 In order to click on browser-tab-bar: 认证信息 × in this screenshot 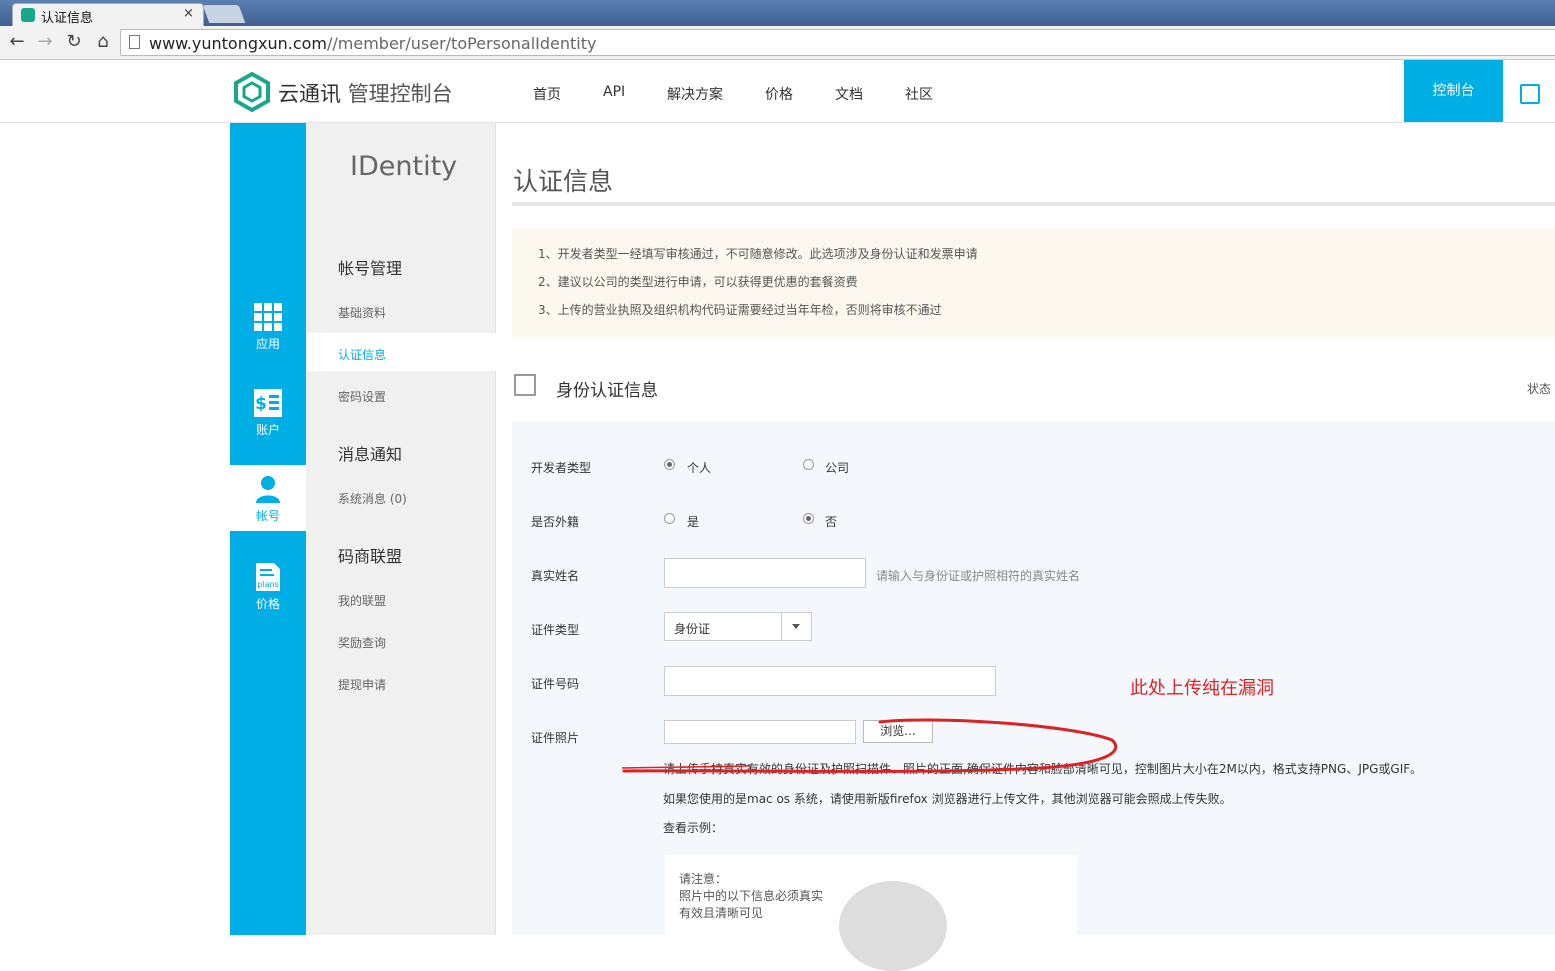, I will do `click(777, 13)`.